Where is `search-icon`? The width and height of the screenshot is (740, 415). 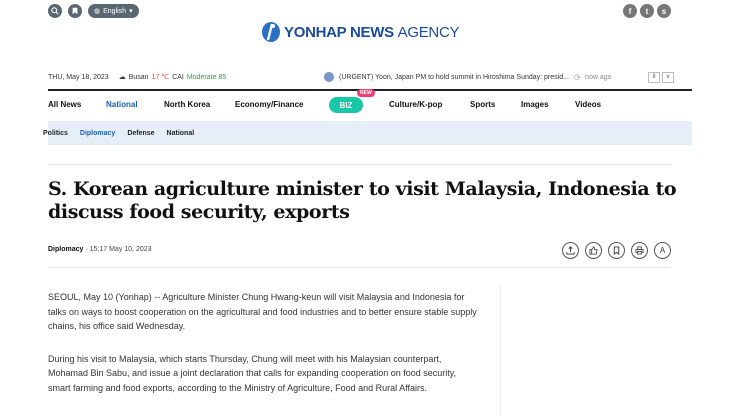 search-icon is located at coordinates (55, 11).